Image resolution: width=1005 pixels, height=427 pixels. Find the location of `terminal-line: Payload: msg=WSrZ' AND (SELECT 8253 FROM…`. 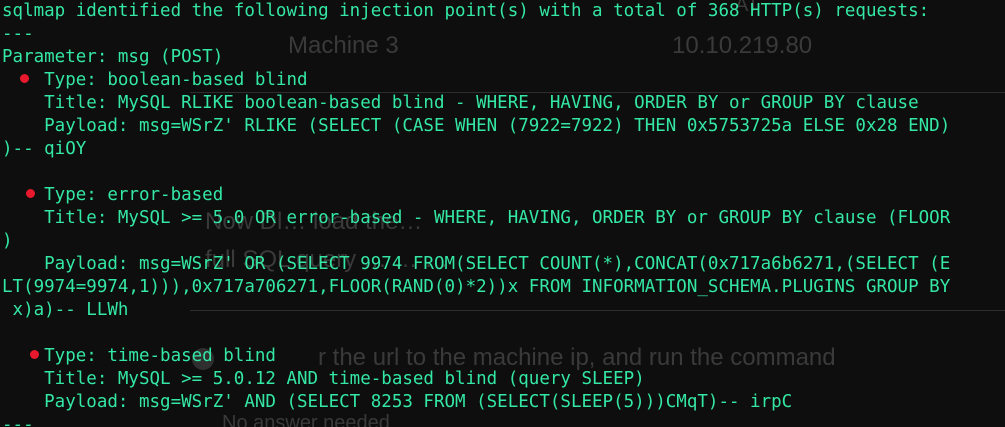

terminal-line: Payload: msg=WSrZ' AND (SELECT 8253 FROM… is located at coordinates (397, 402).